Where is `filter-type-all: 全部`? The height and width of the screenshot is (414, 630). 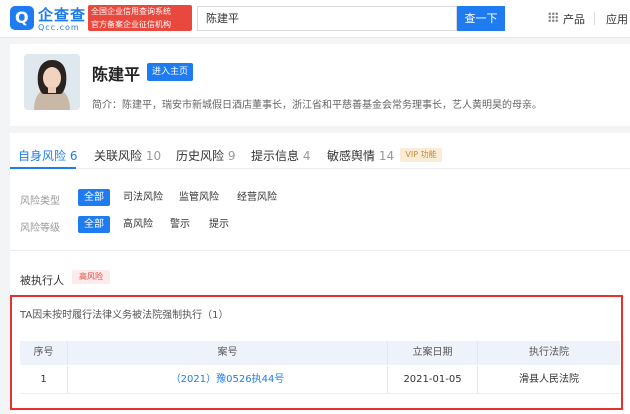
filter-type-all: 全部 is located at coordinates (94, 197).